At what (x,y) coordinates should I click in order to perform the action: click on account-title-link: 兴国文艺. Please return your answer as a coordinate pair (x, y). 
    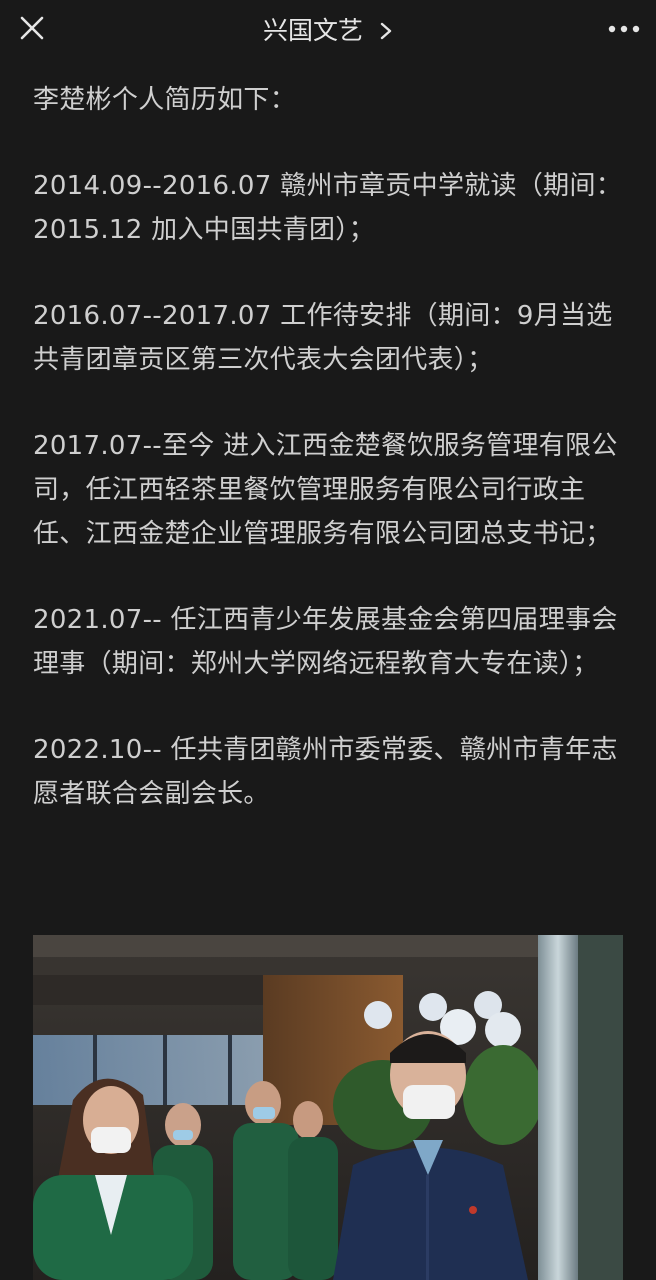
    Looking at the image, I should click on (328, 30).